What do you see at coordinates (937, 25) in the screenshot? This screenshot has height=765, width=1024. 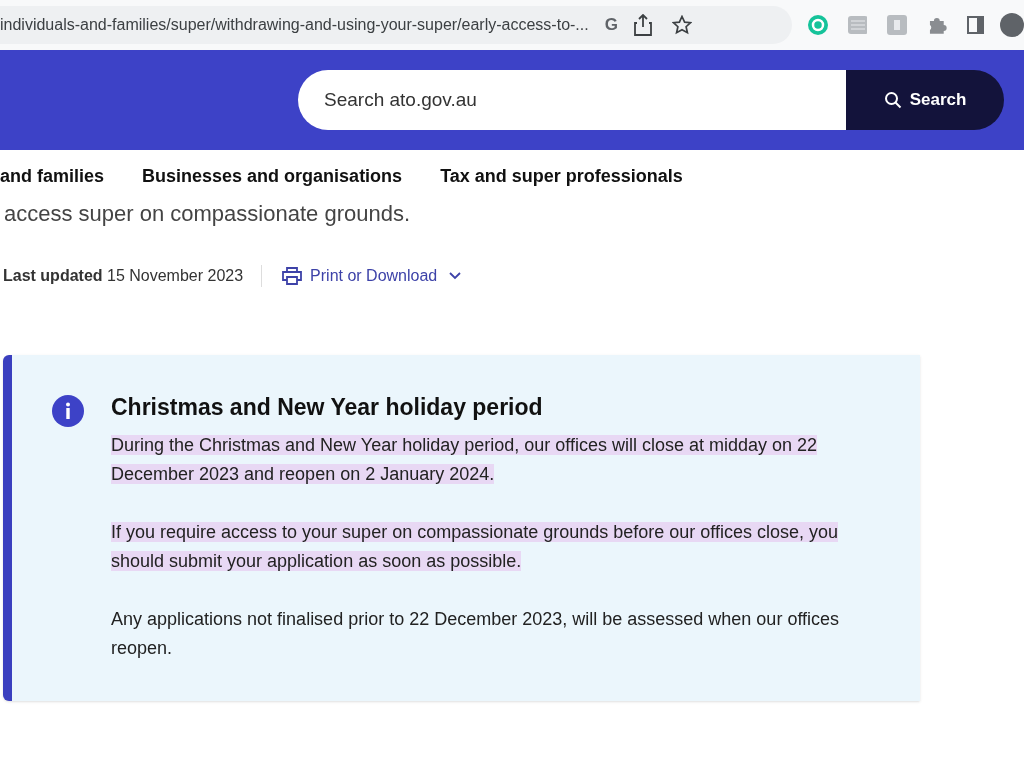 I see `puzzle-icon` at bounding box center [937, 25].